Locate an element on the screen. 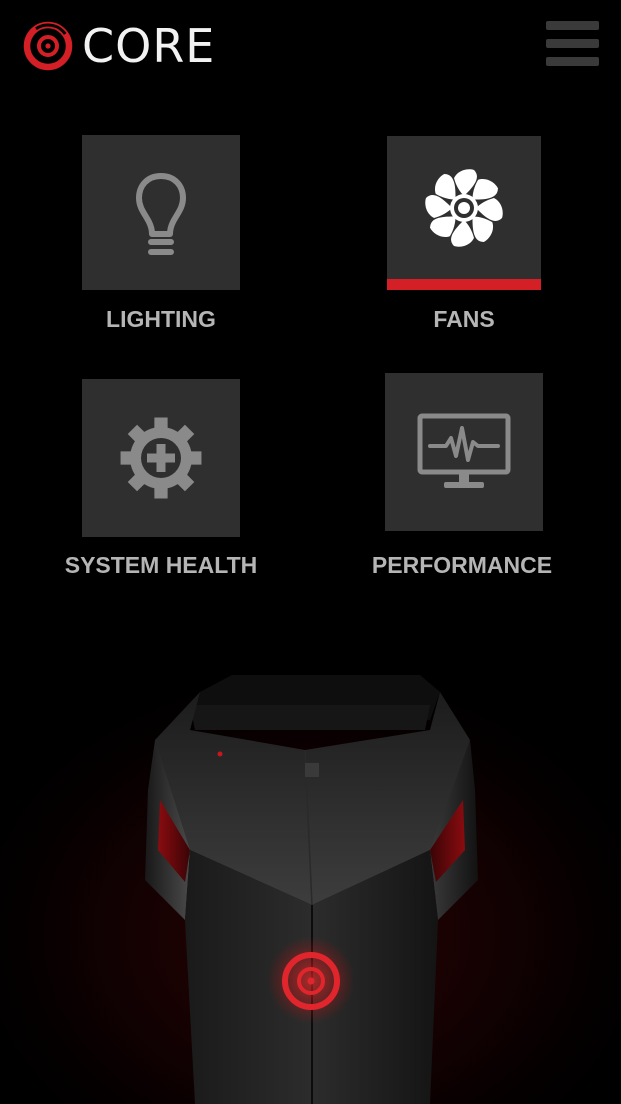 The height and width of the screenshot is (1104, 621). gear-plus-icon is located at coordinates (161, 458).